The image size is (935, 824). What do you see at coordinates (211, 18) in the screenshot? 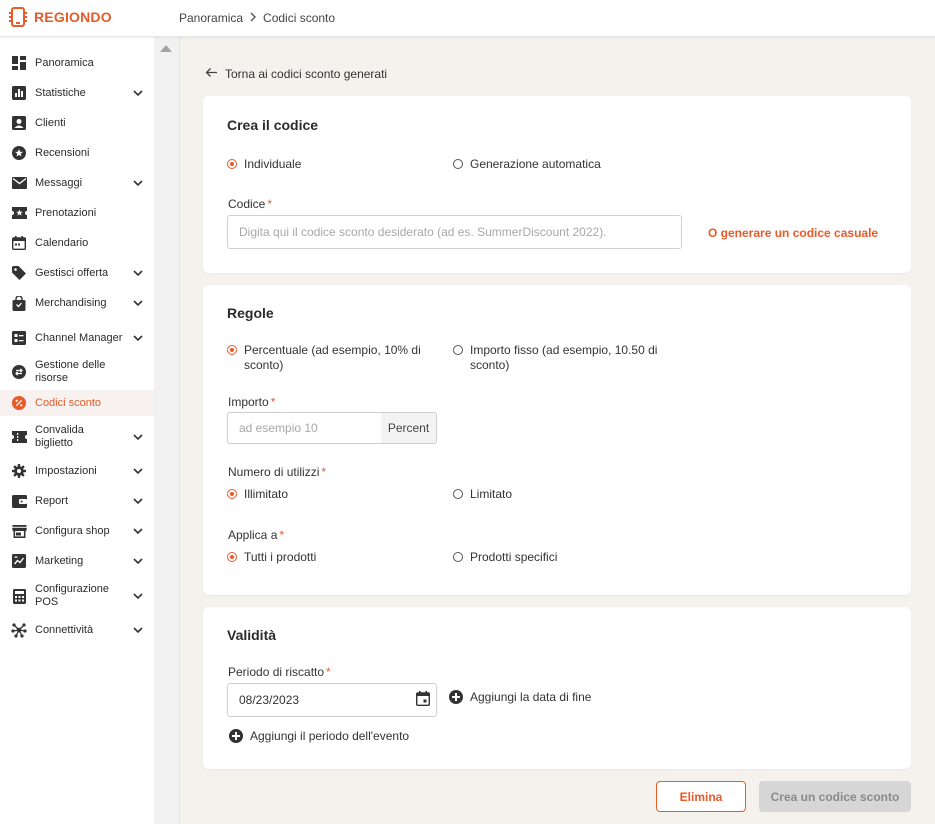
I see `breadcrumb-item-panoramica: Panoramica` at bounding box center [211, 18].